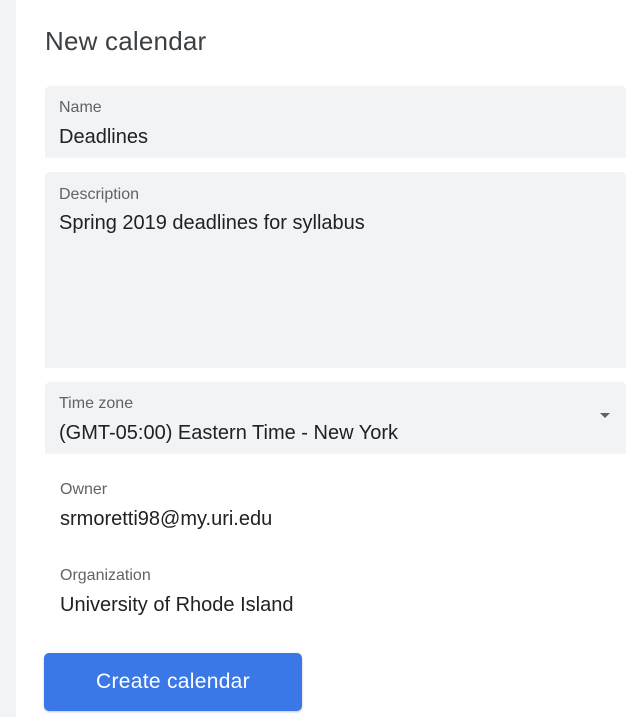 The height and width of the screenshot is (717, 644). What do you see at coordinates (173, 682) in the screenshot?
I see `create-calendar-button: Create calendar` at bounding box center [173, 682].